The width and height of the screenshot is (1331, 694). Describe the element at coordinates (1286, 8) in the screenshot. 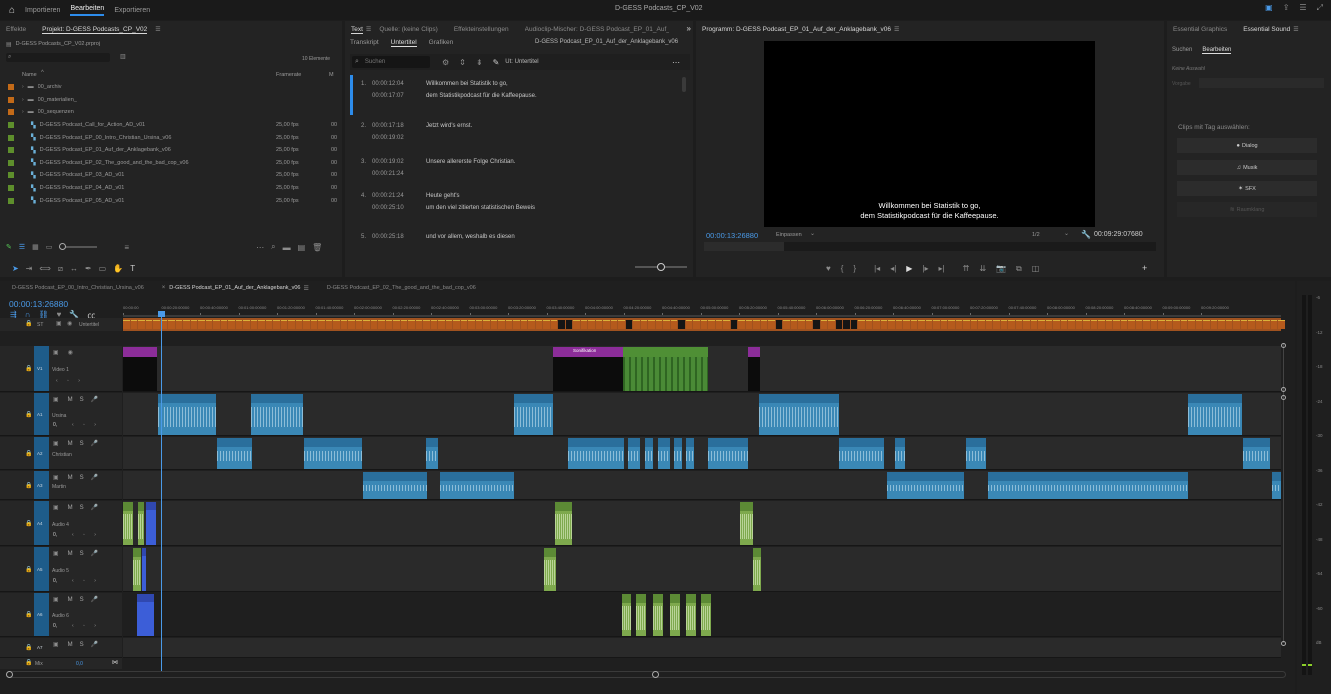

I see `share-icon: ⇪` at that location.